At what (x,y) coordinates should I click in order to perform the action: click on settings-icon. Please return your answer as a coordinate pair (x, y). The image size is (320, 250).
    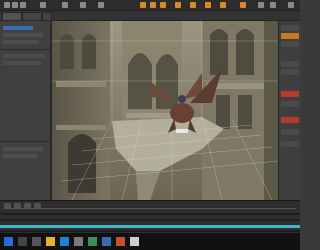
    Looking at the image, I should click on (193, 5).